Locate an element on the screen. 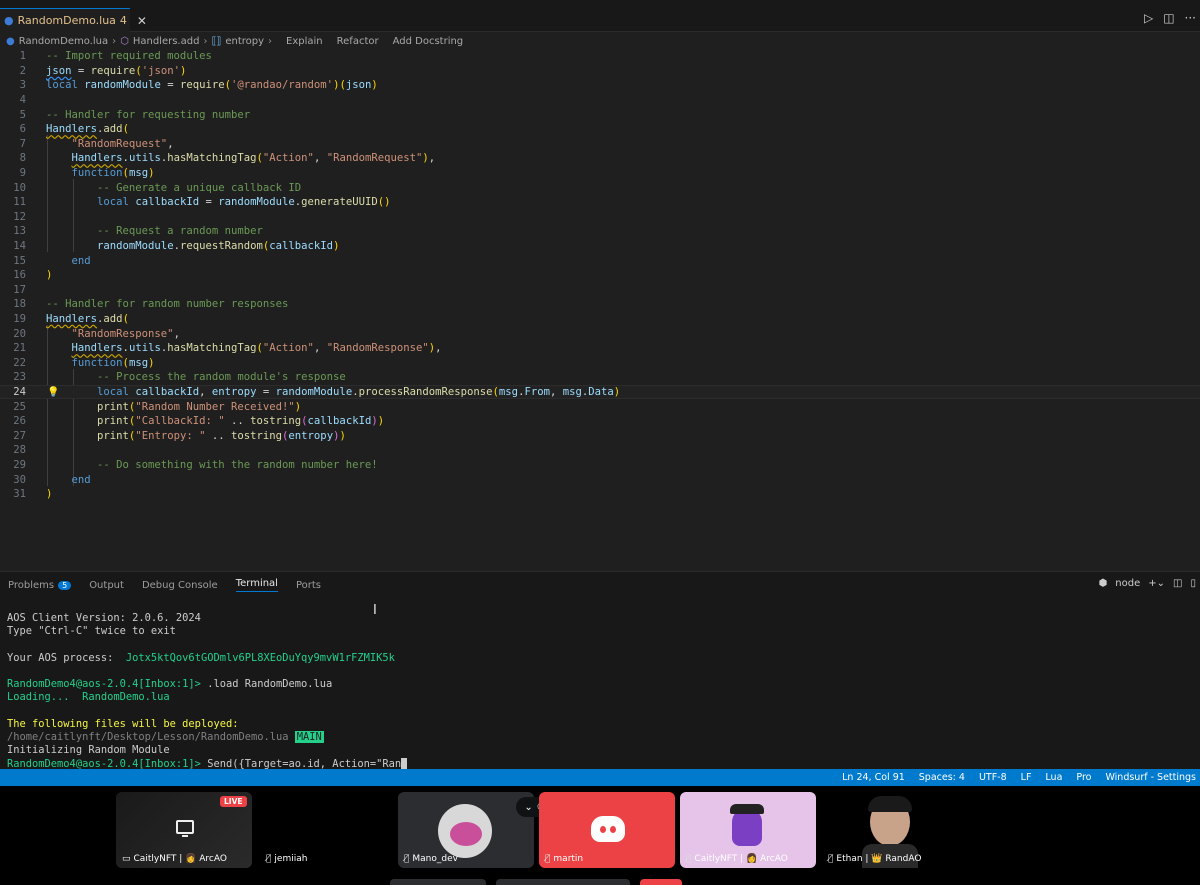 The height and width of the screenshot is (885, 1200). participant-tile-martin: 🎙̸ martin is located at coordinates (607, 830).